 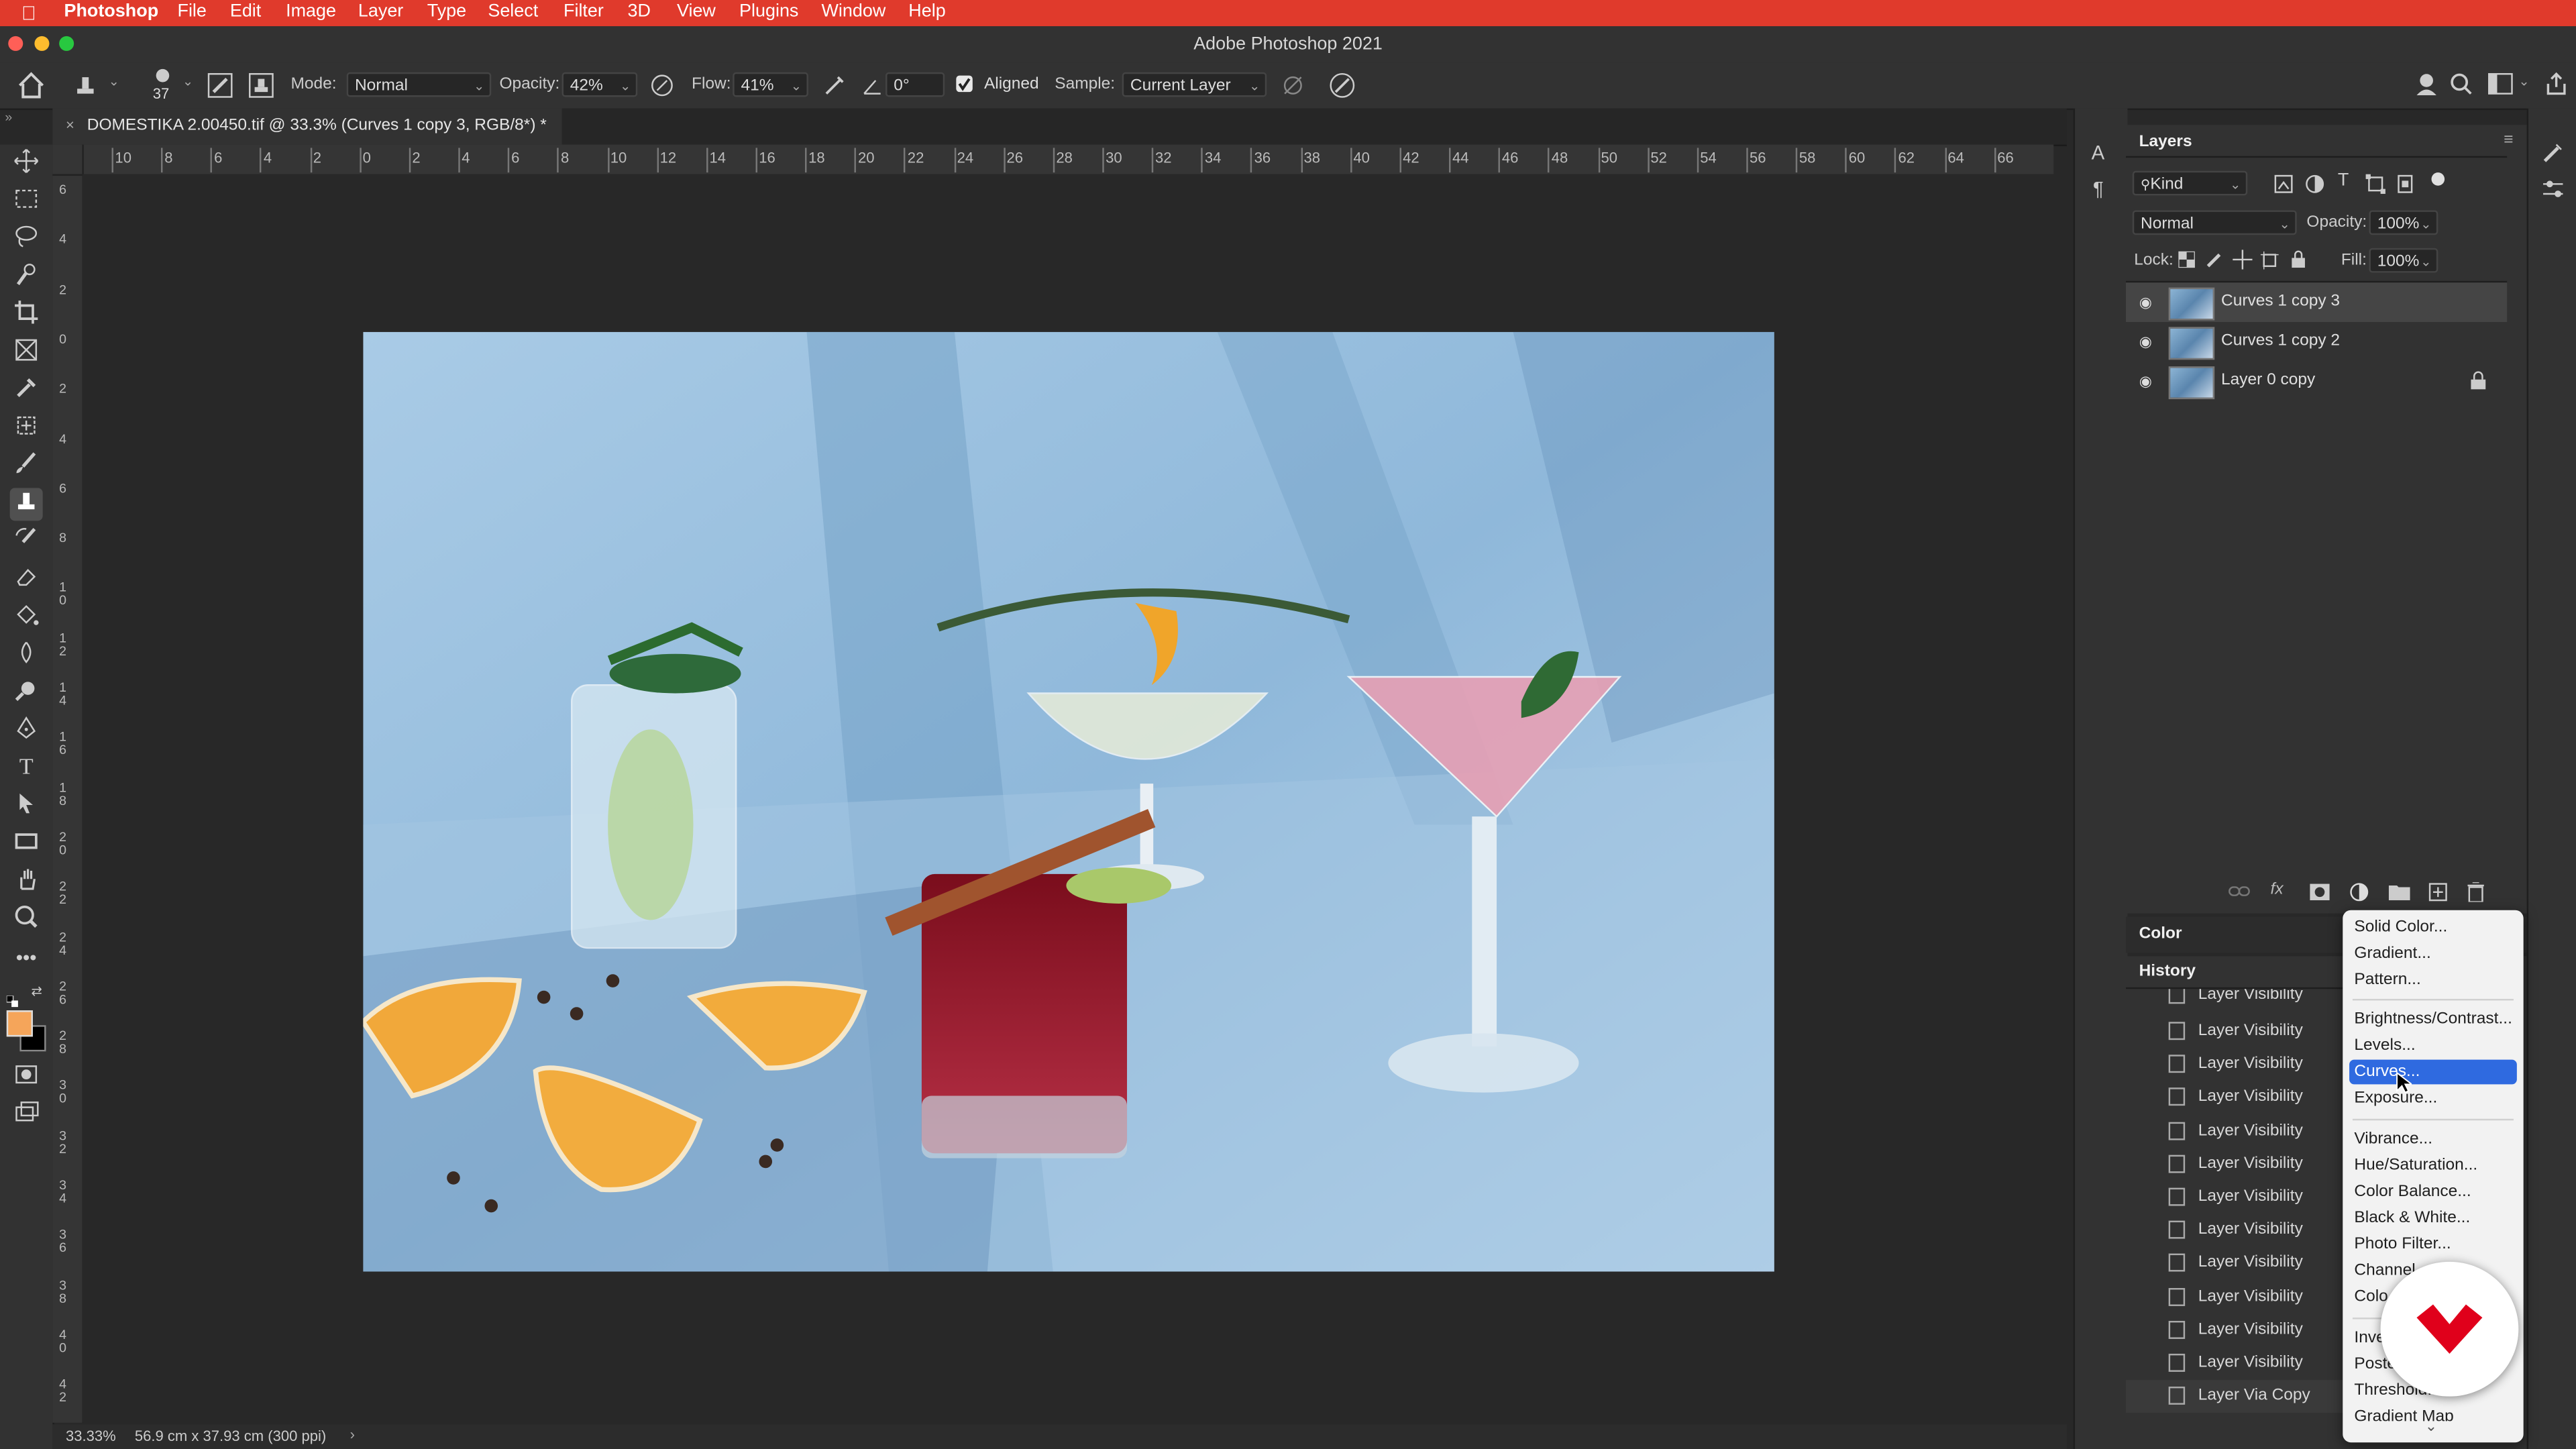 I want to click on filter-adjustment-icon, so click(x=2314, y=184).